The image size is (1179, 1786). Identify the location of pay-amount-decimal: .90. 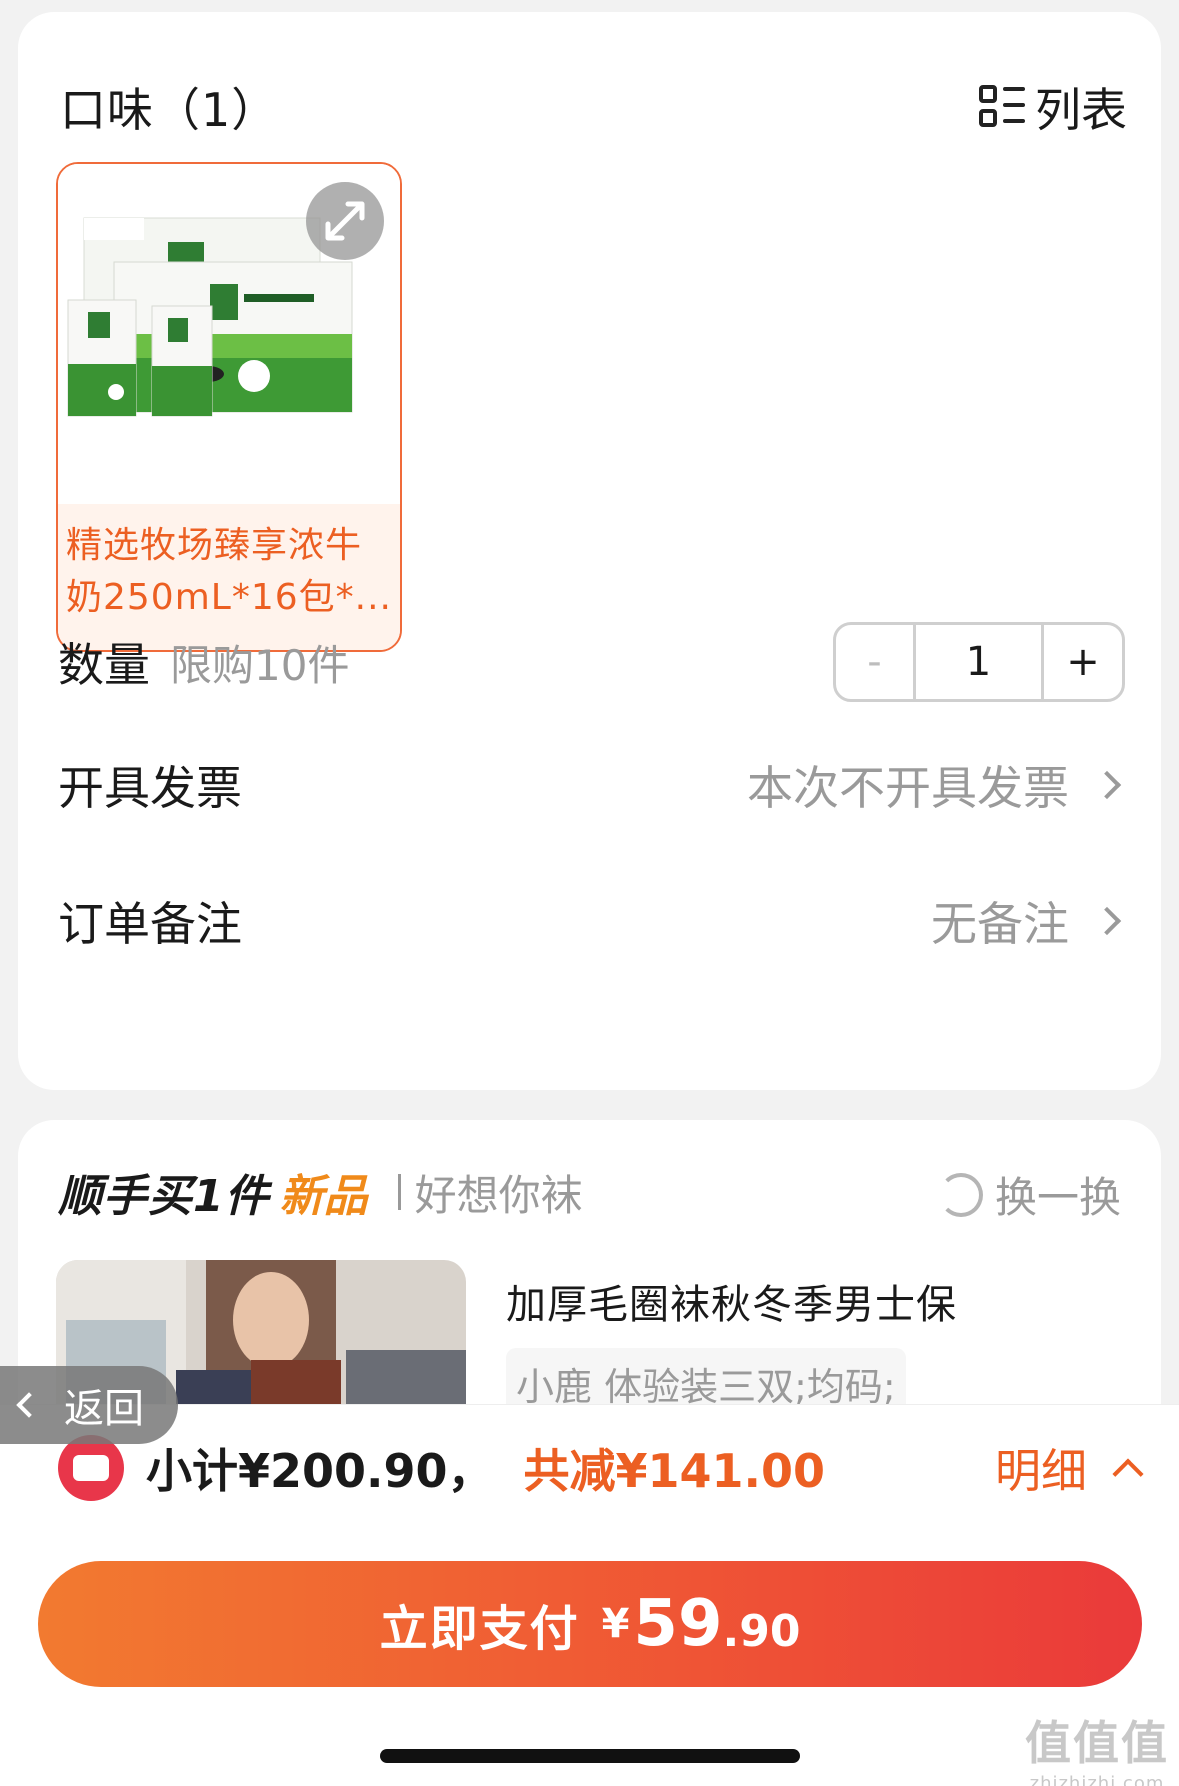
(761, 1631).